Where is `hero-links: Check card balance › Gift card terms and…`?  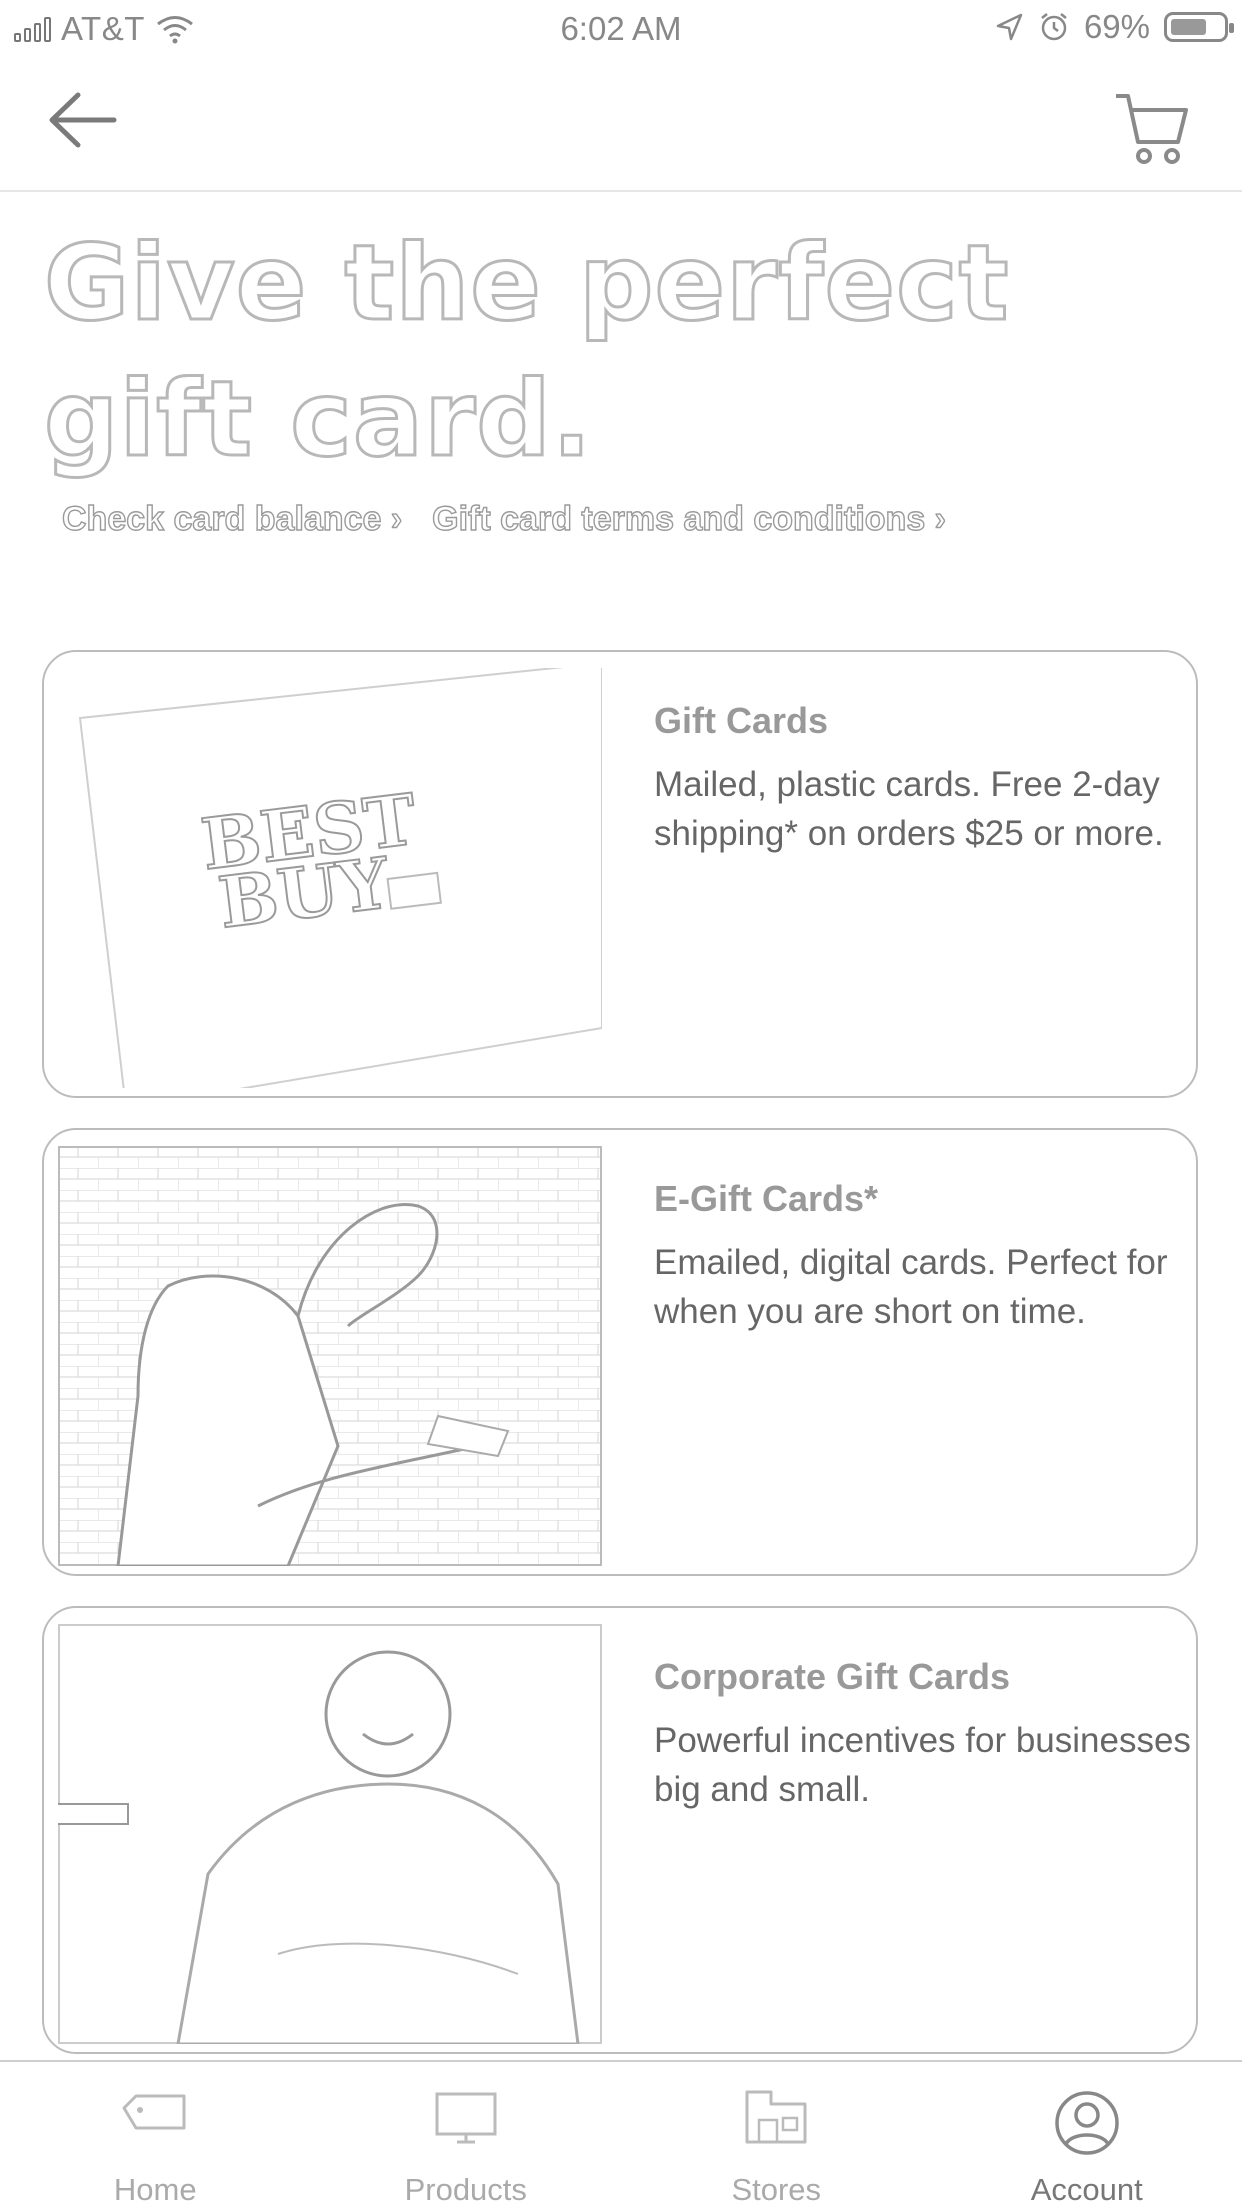
hero-links: Check card balance › Gift card terms and… is located at coordinates (504, 519).